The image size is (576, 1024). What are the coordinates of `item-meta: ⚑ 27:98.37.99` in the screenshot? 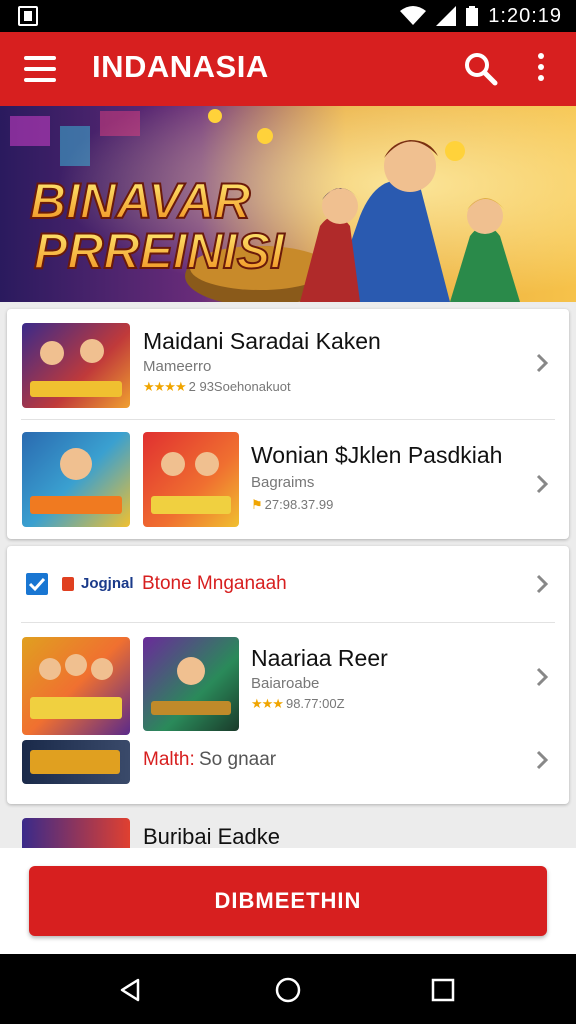 It's located at (292, 504).